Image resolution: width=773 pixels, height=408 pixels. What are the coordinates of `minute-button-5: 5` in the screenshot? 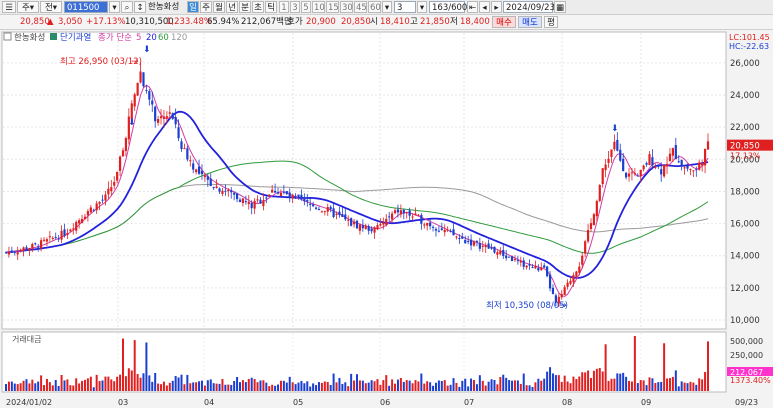 It's located at (306, 7).